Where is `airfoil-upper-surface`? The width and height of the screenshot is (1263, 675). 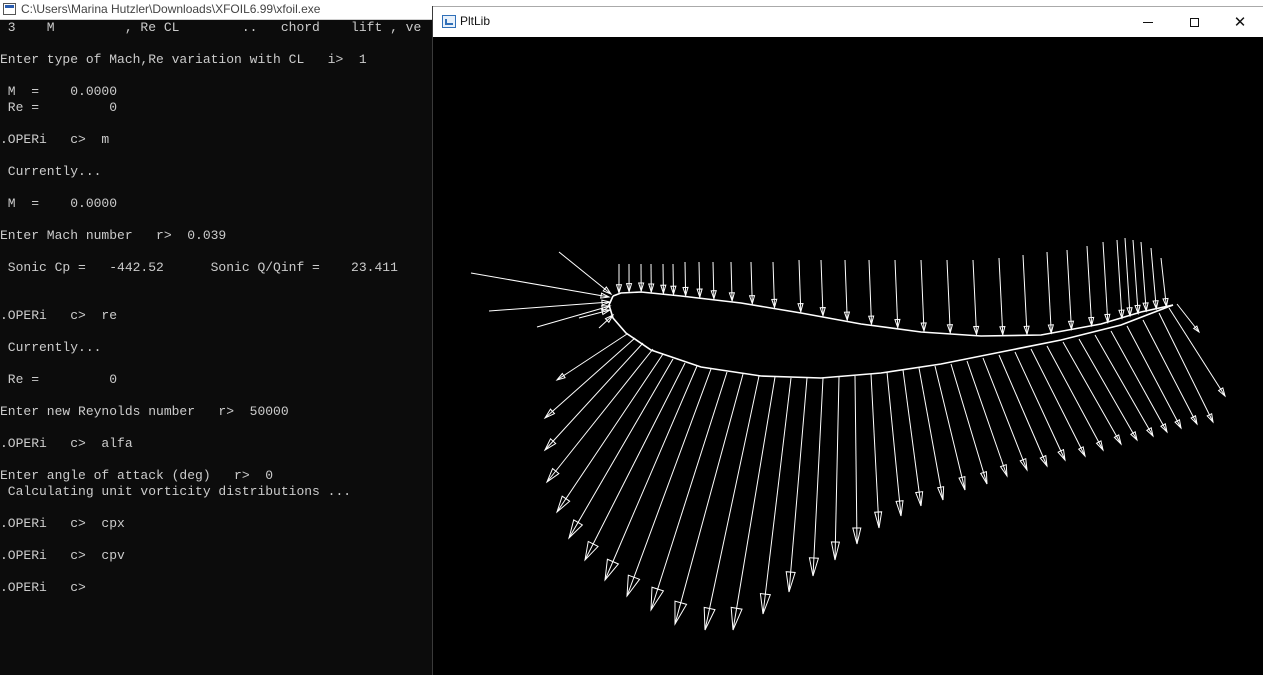 airfoil-upper-surface is located at coordinates (893, 314).